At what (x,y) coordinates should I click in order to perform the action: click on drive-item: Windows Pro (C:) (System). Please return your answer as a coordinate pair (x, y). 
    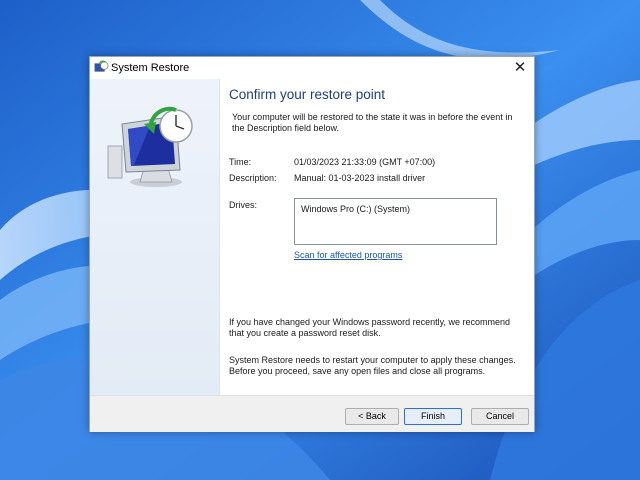
    Looking at the image, I should click on (355, 209).